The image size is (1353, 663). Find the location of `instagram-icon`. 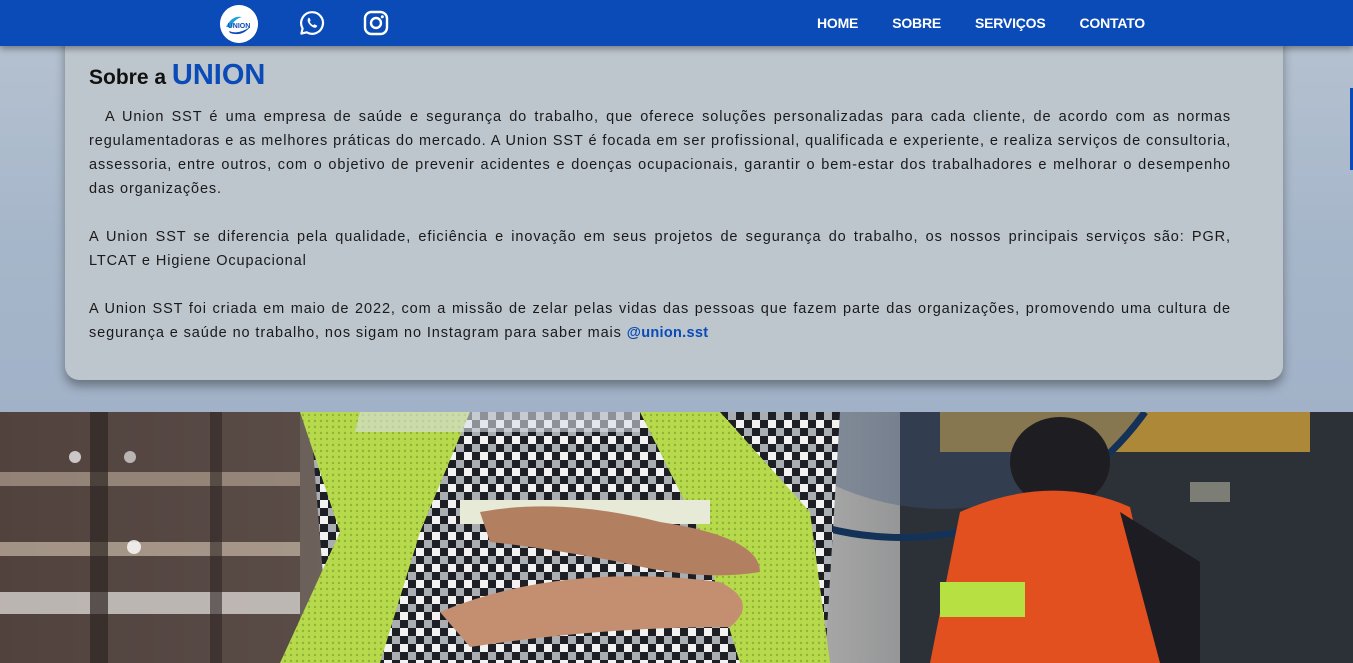

instagram-icon is located at coordinates (376, 23).